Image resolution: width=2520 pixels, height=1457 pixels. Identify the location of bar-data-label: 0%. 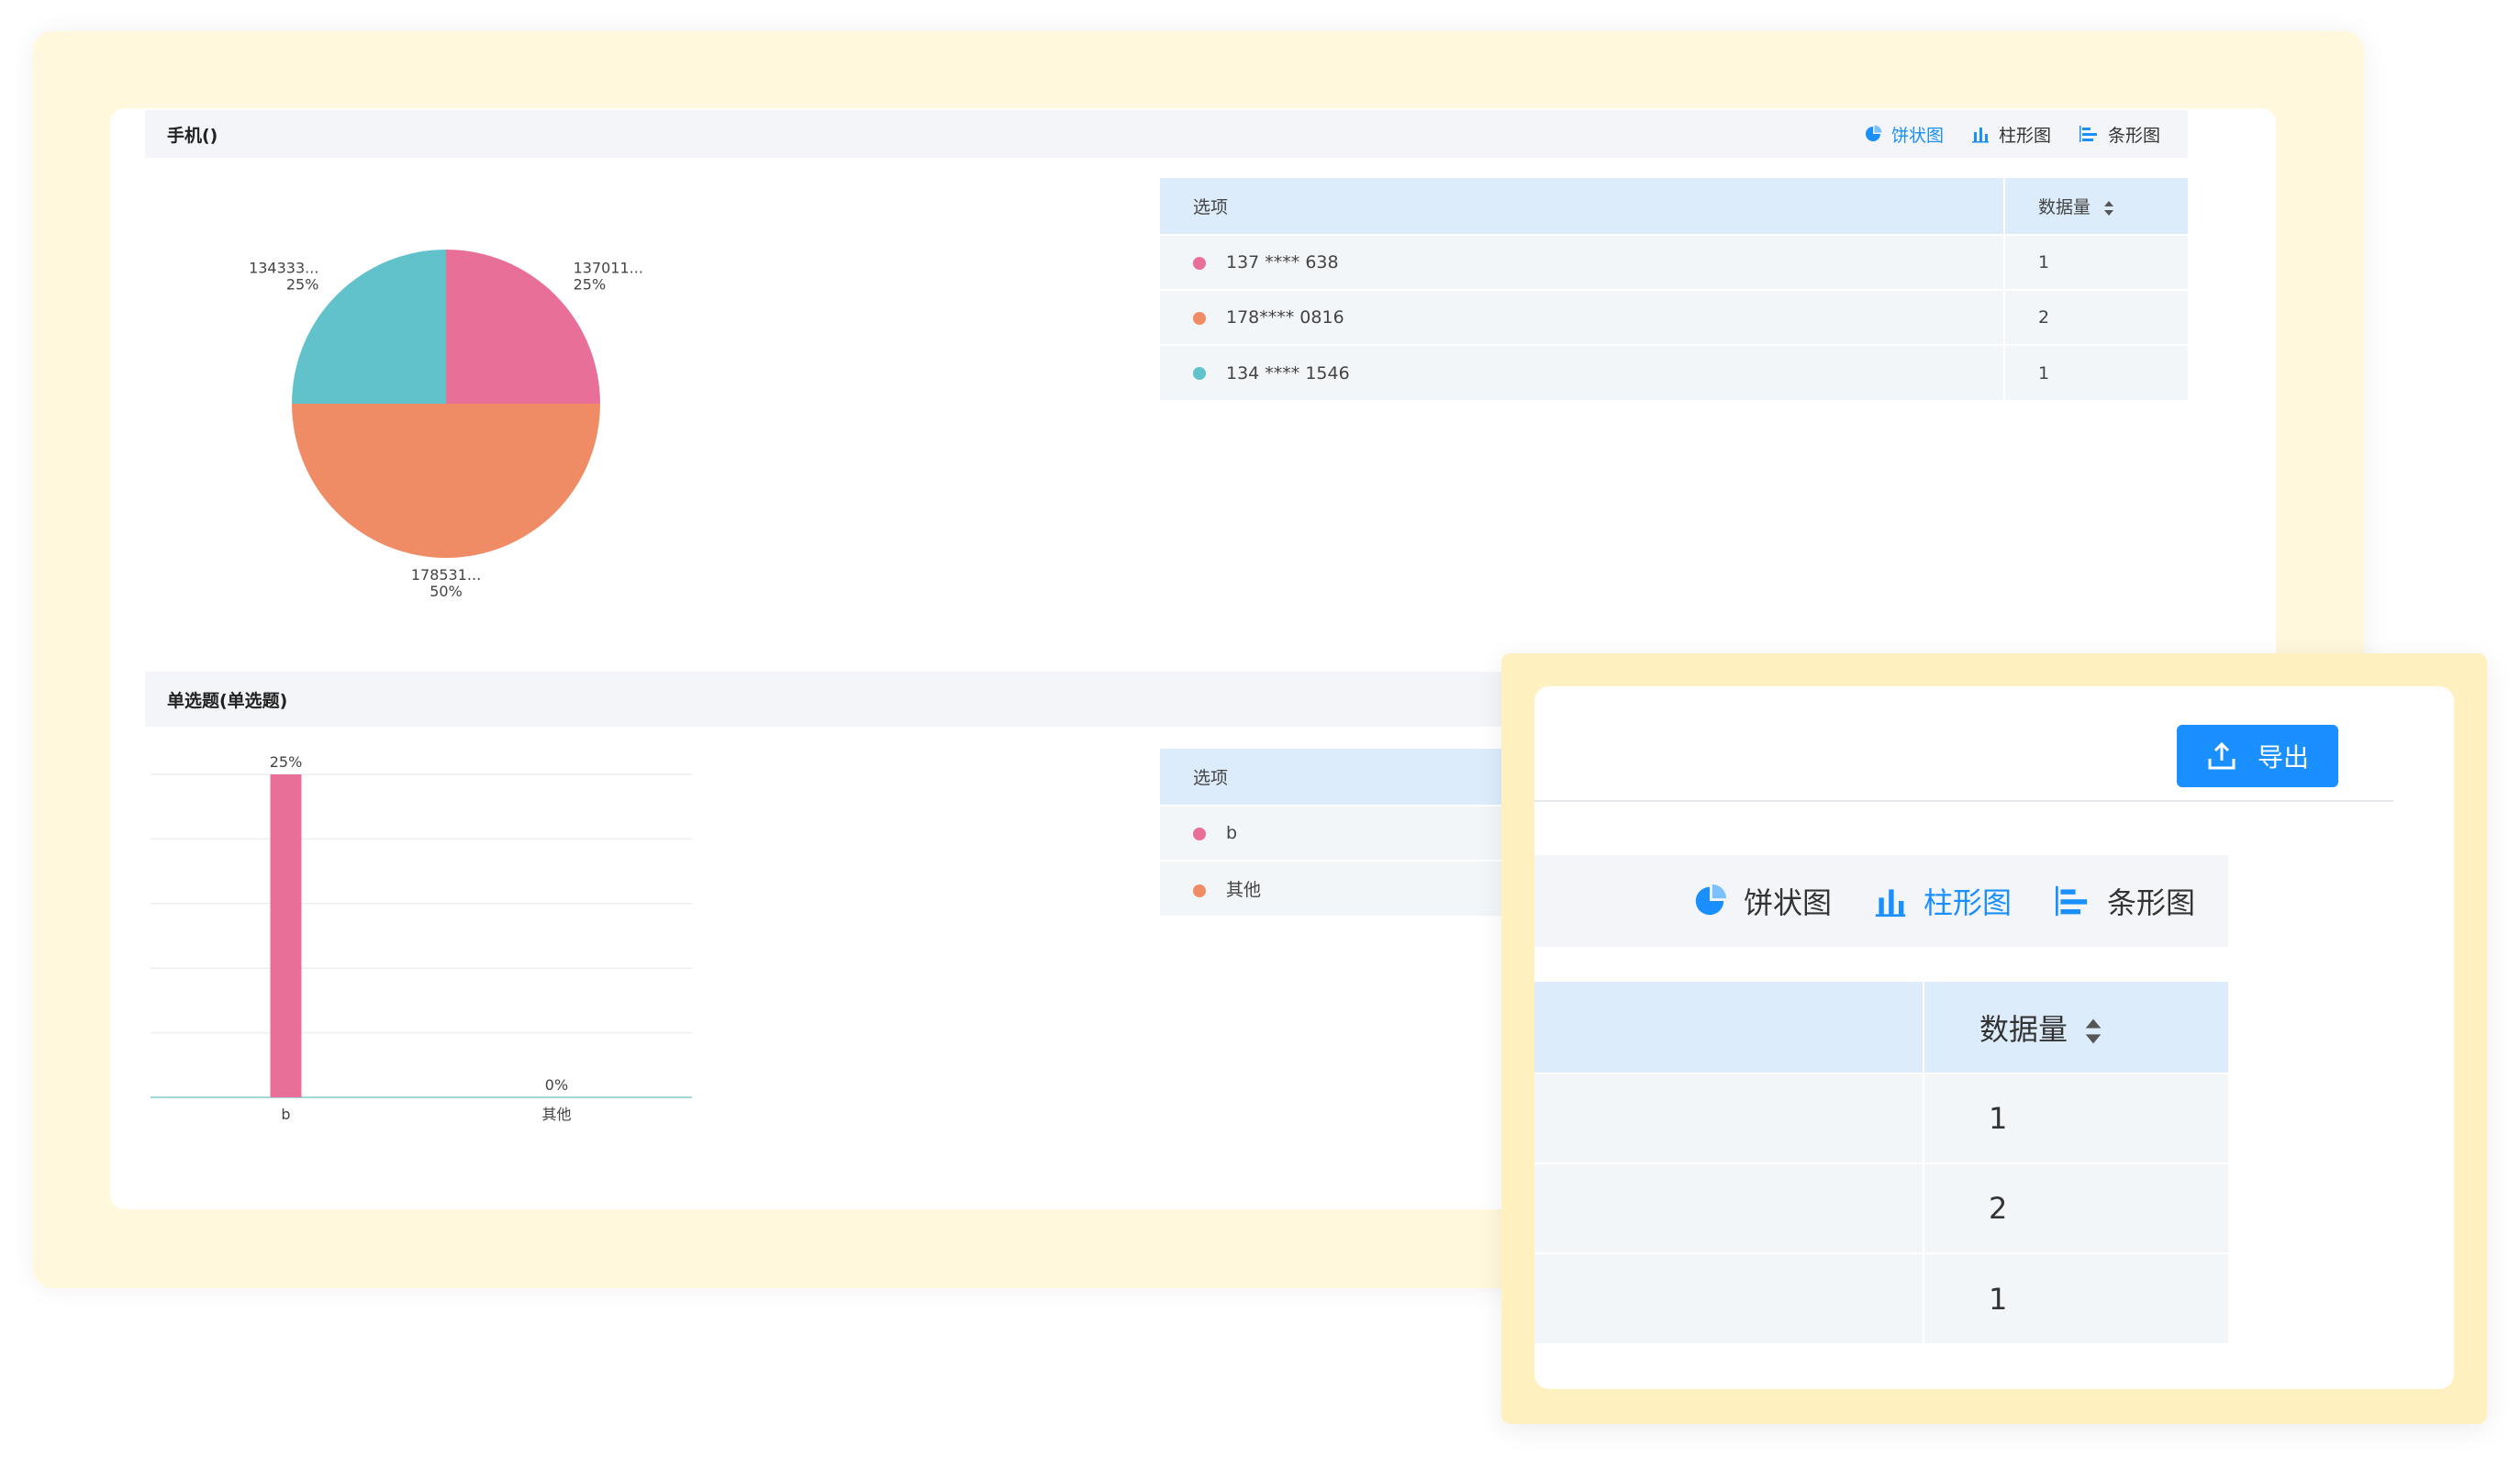
(556, 1085).